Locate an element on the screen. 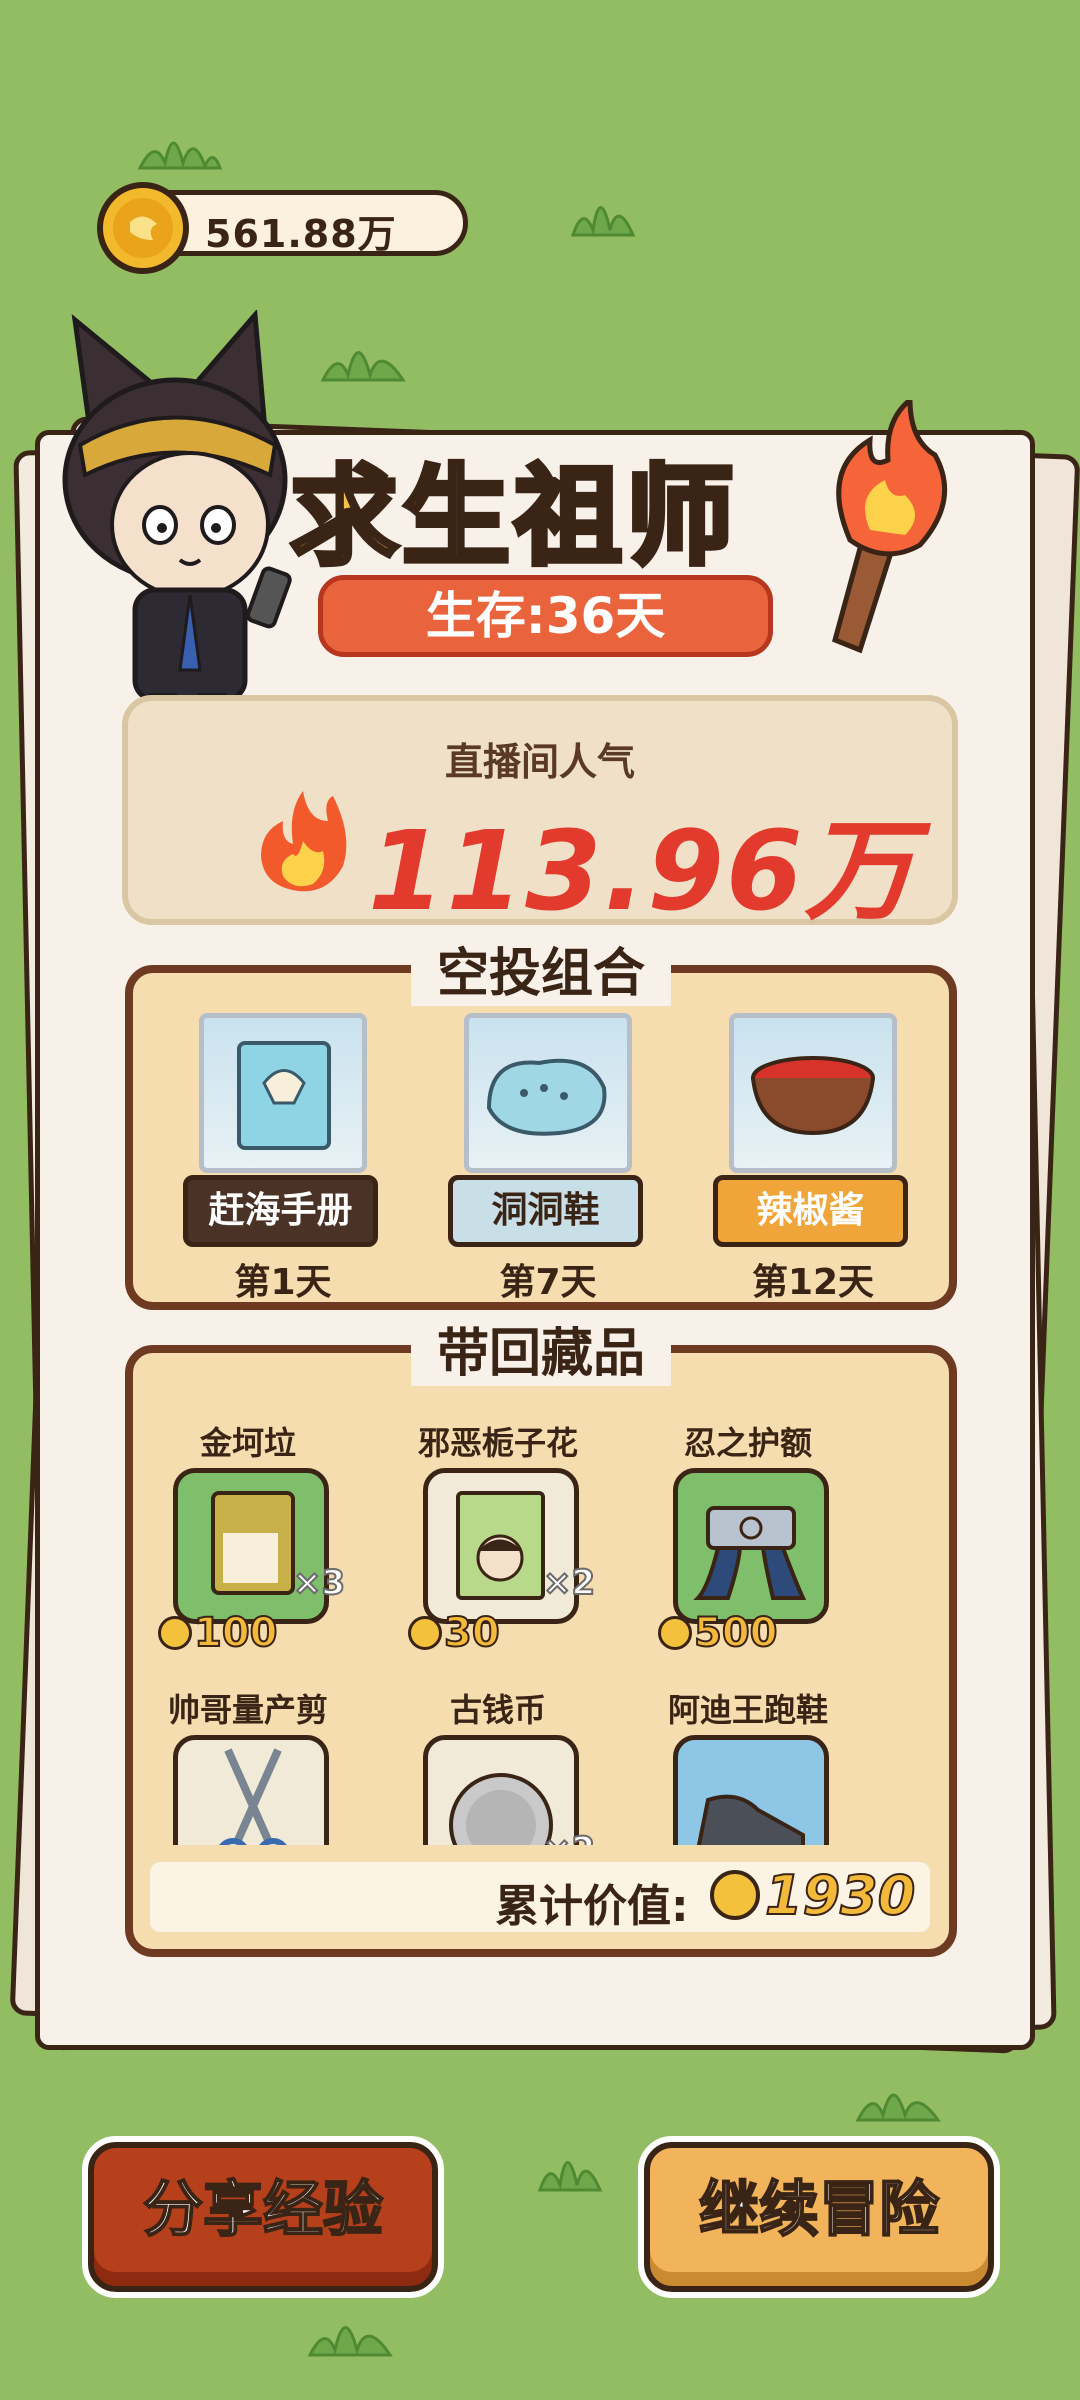  airdrop-item-day: 第1天 is located at coordinates (283, 1282).